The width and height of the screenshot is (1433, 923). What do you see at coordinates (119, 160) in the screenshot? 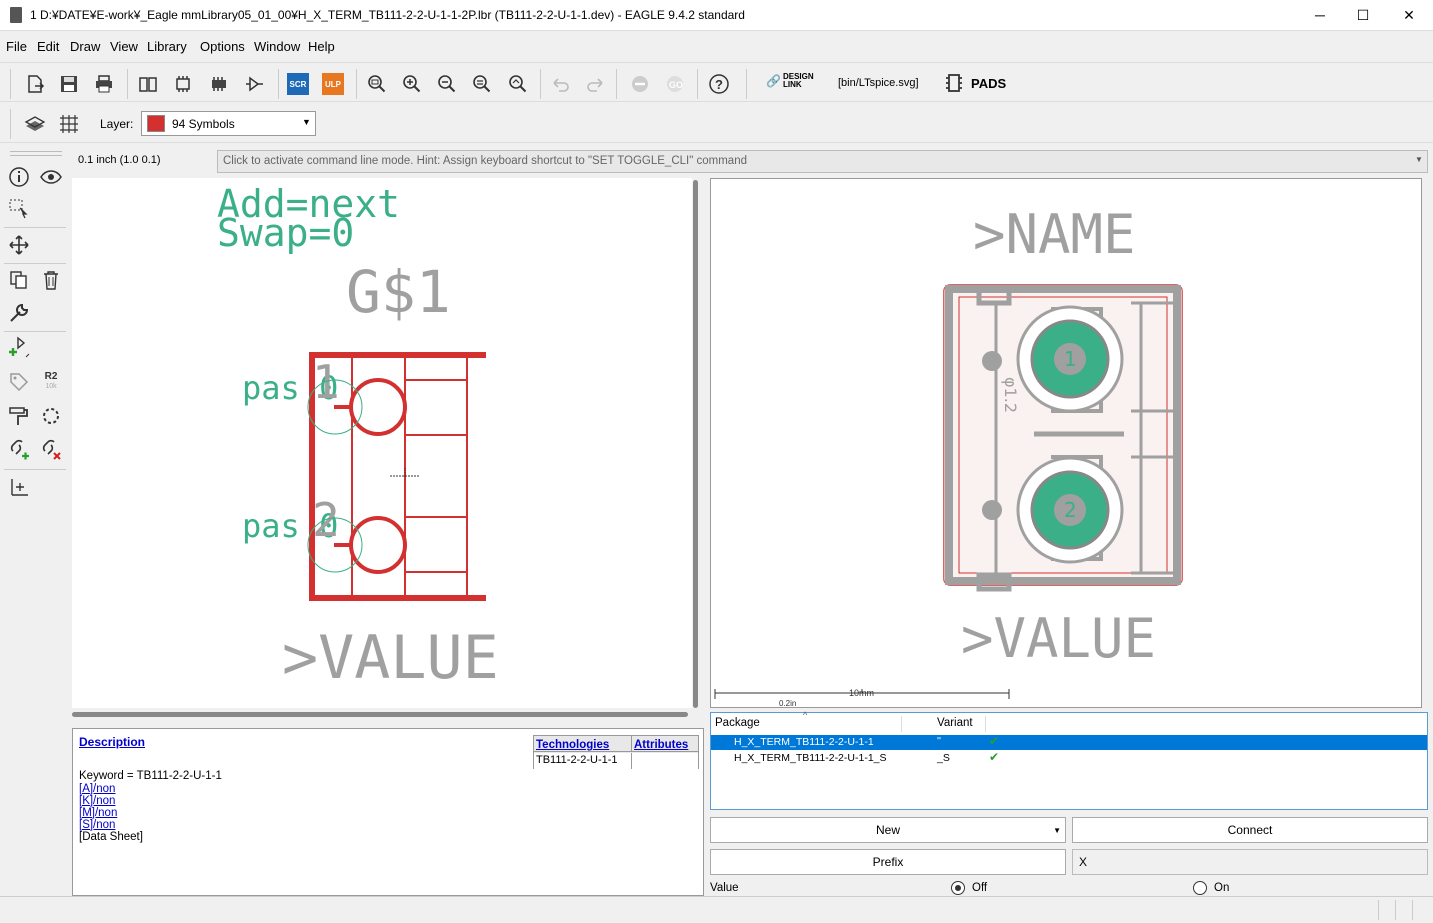
I see `grid-info: 0.1 inch (1.0 0.1)` at bounding box center [119, 160].